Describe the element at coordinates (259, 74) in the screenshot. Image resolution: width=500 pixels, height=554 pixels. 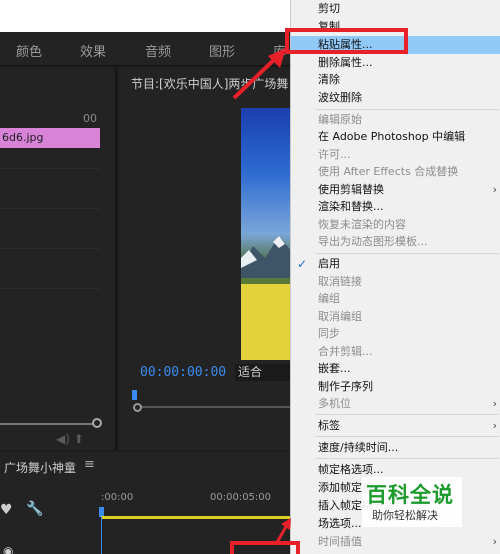
I see `annotation-arrow-icon` at that location.